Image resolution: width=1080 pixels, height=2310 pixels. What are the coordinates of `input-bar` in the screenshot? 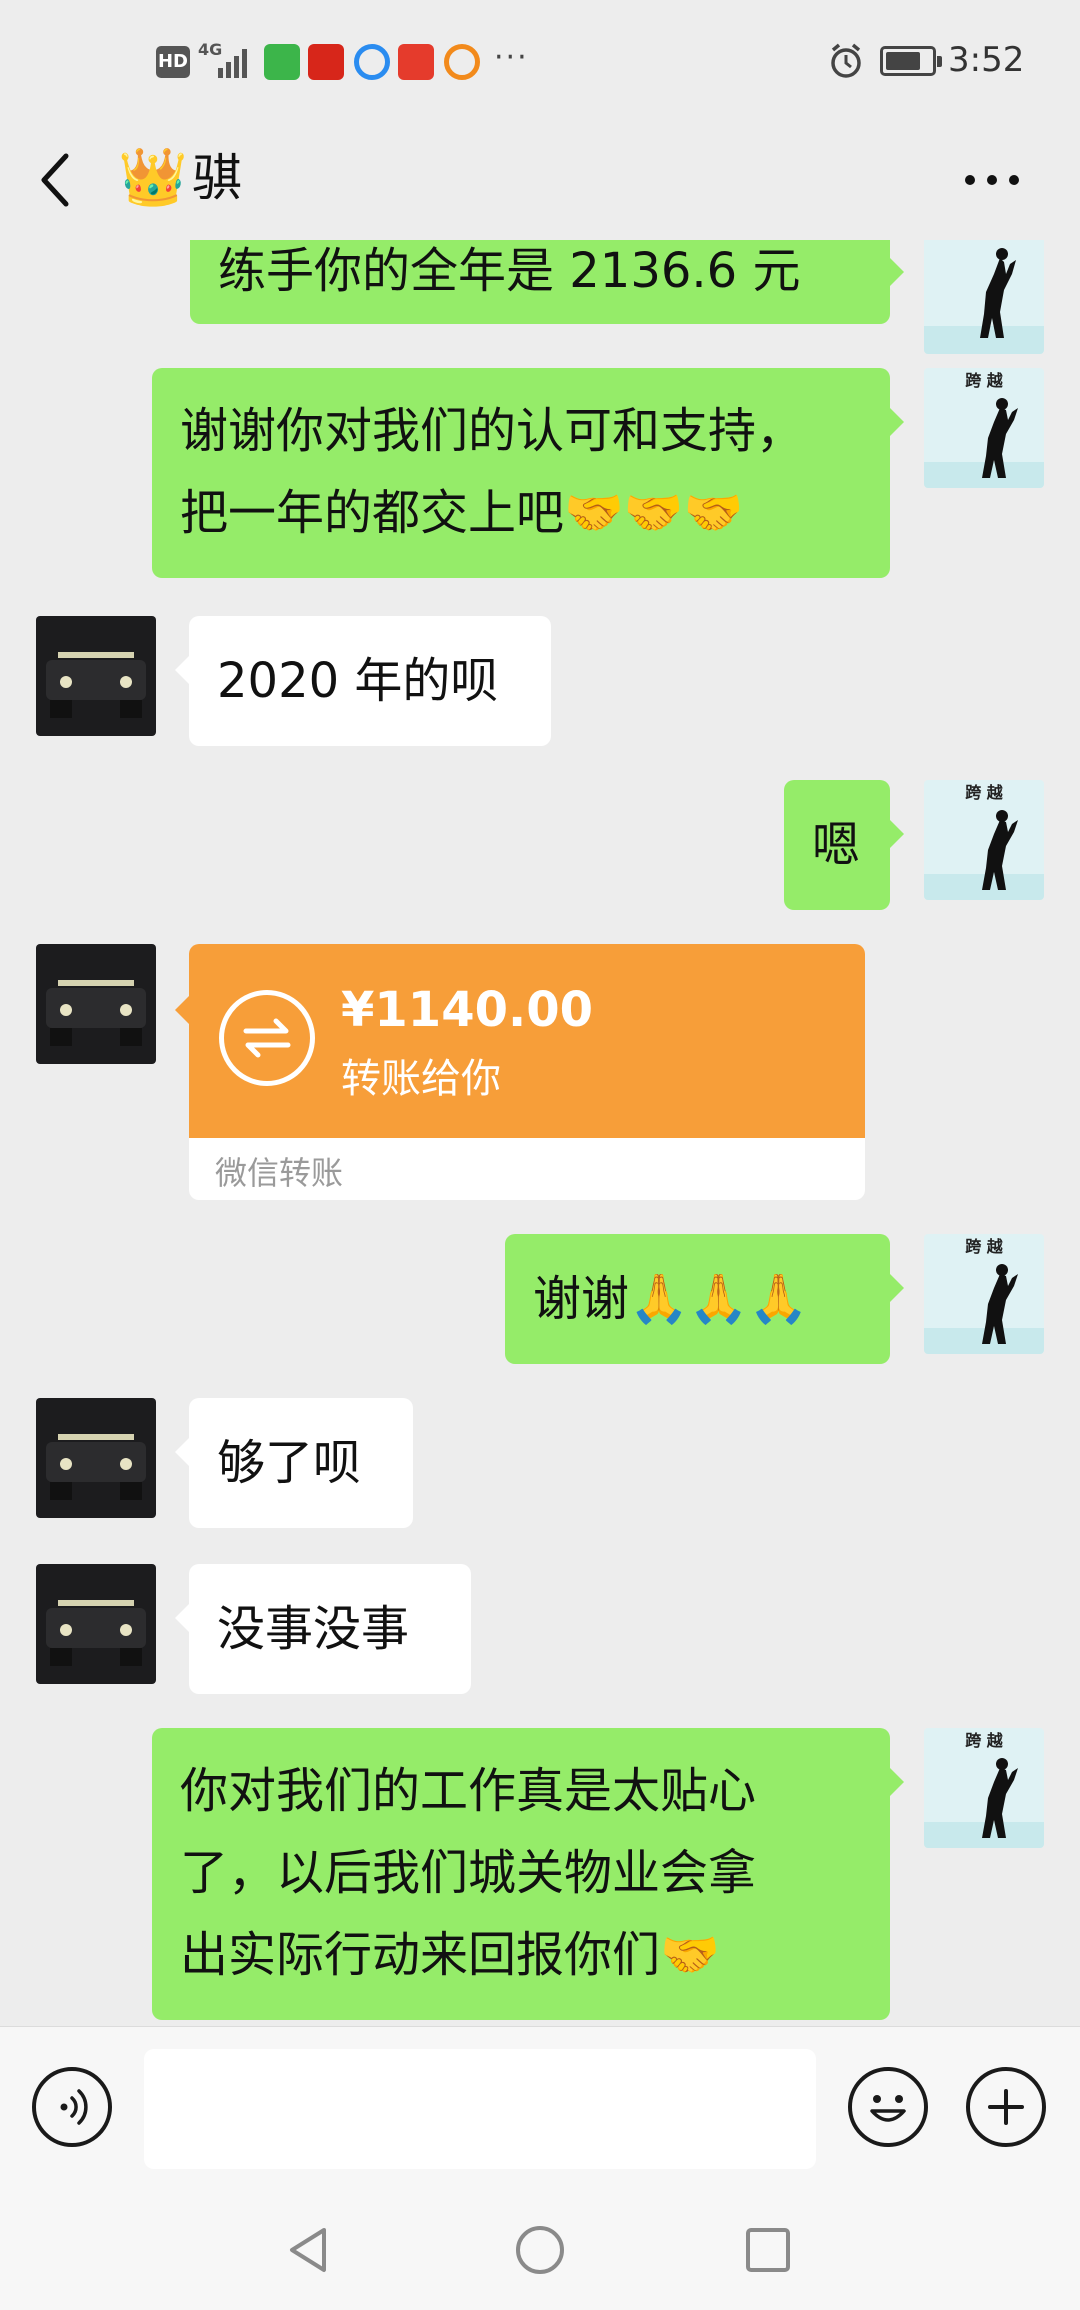 It's located at (540, 2108).